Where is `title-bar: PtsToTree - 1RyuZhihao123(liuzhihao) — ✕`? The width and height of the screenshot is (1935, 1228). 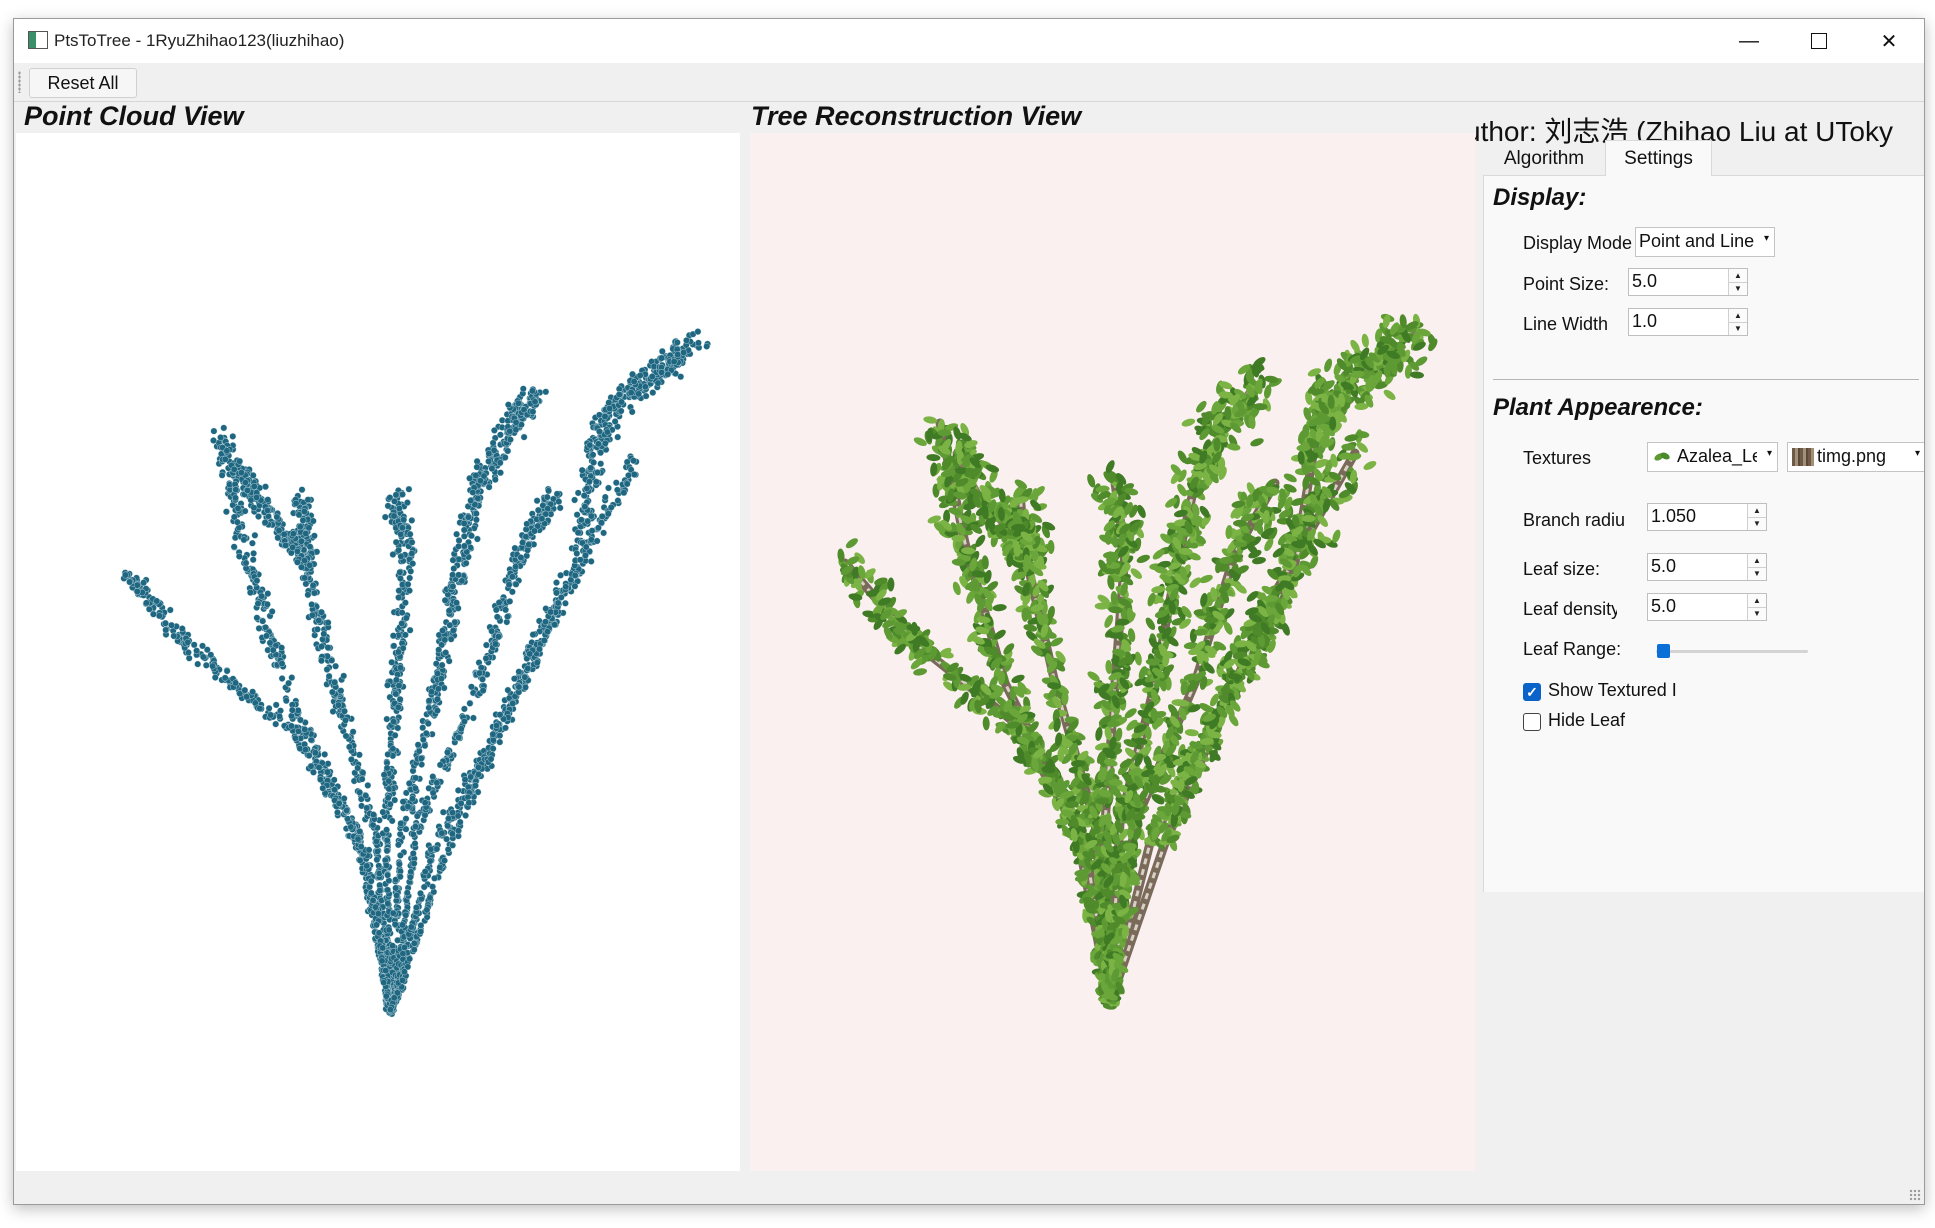
title-bar: PtsToTree - 1RyuZhihao123(liuzhihao) — ✕ is located at coordinates (969, 41).